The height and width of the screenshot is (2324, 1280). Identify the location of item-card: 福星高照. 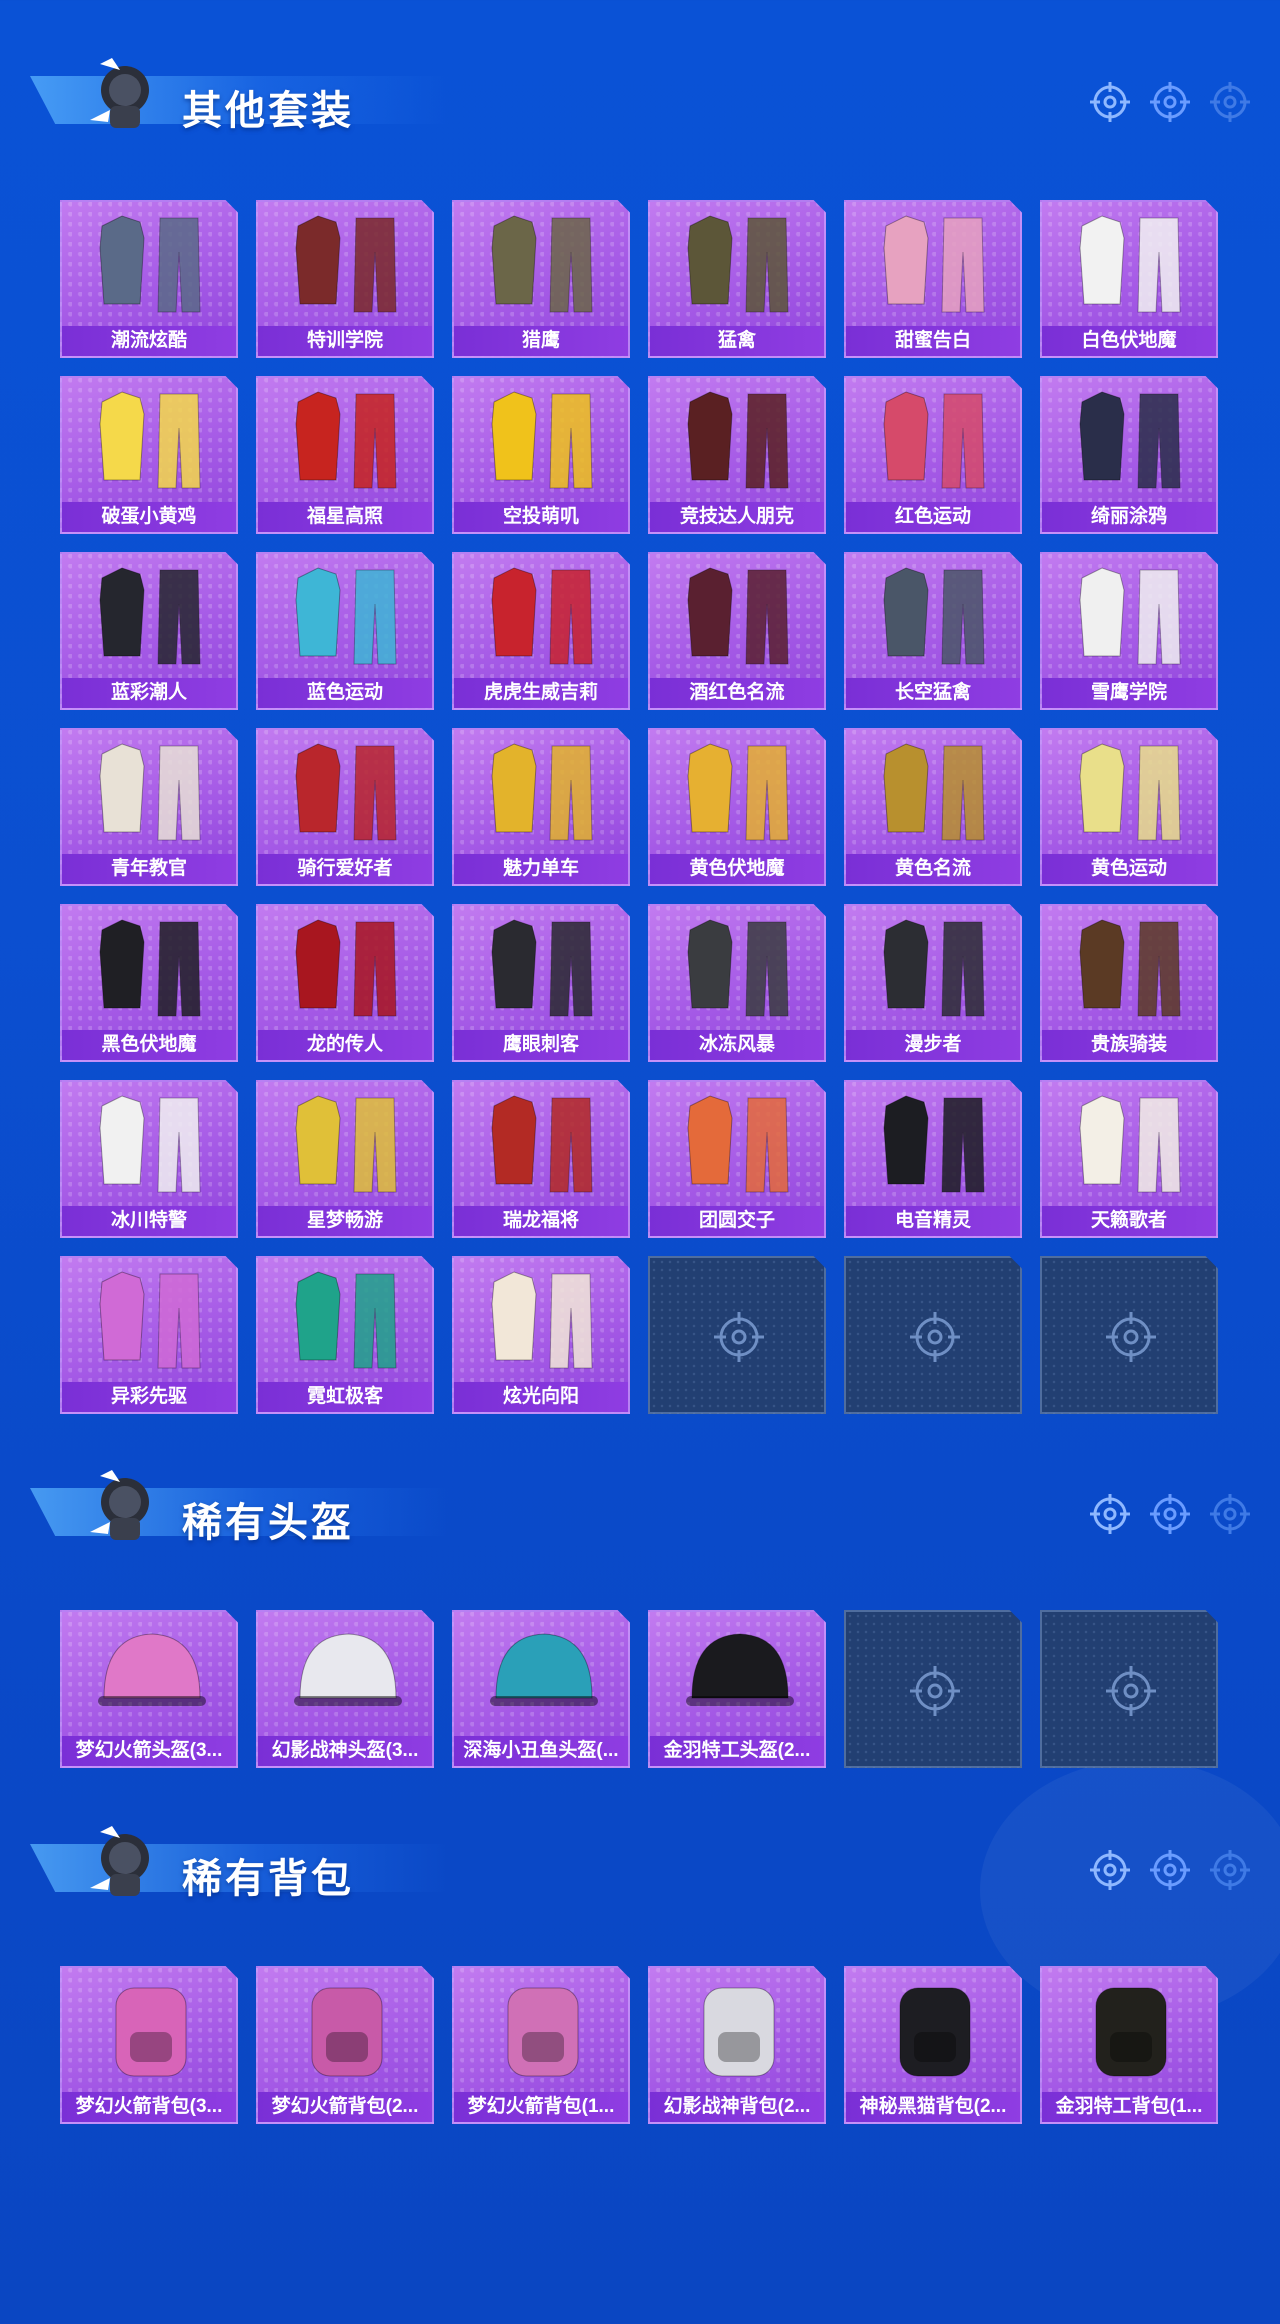
(345, 455).